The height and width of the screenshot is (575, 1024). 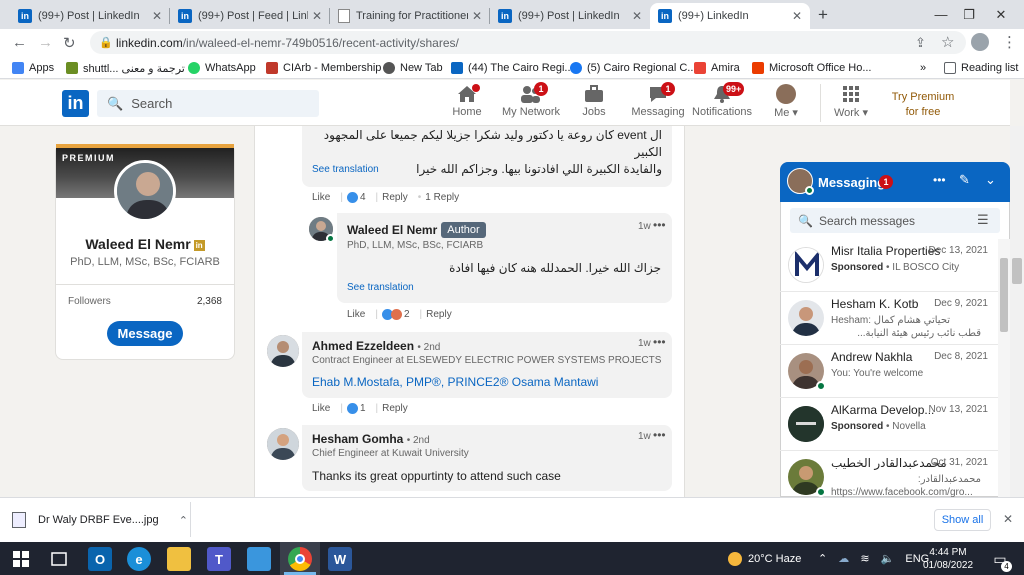 I want to click on message-button: Message, so click(x=145, y=333).